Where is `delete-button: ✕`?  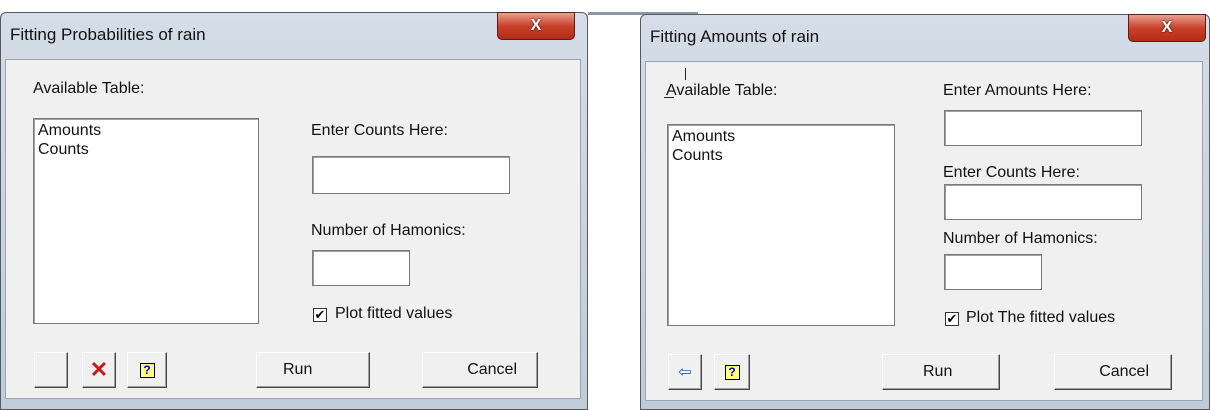 delete-button: ✕ is located at coordinates (99, 370).